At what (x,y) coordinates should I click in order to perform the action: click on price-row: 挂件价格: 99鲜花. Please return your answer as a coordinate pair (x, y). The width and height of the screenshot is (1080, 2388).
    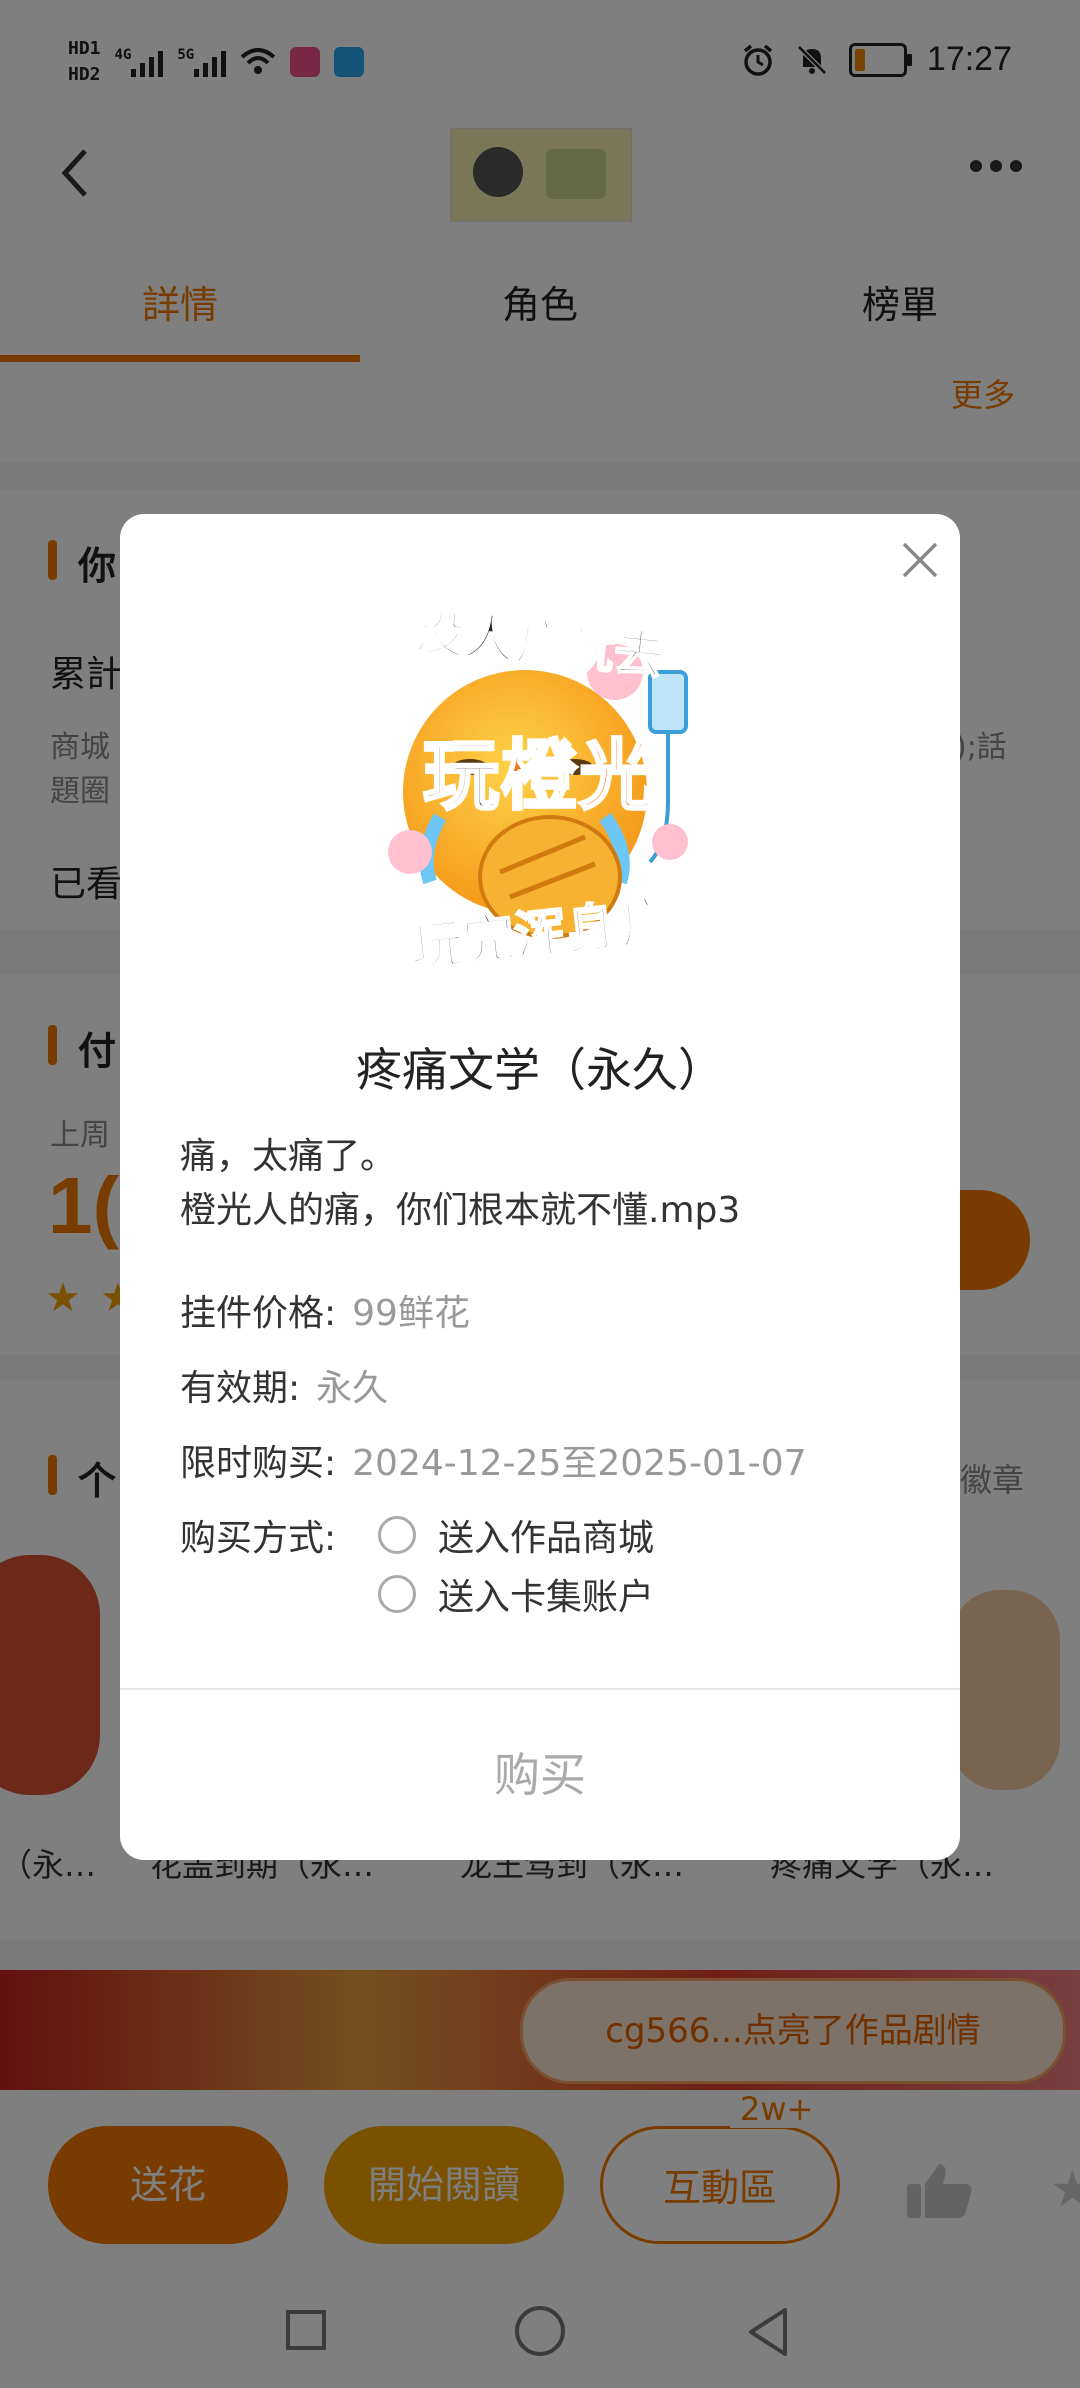
    Looking at the image, I should click on (325, 1310).